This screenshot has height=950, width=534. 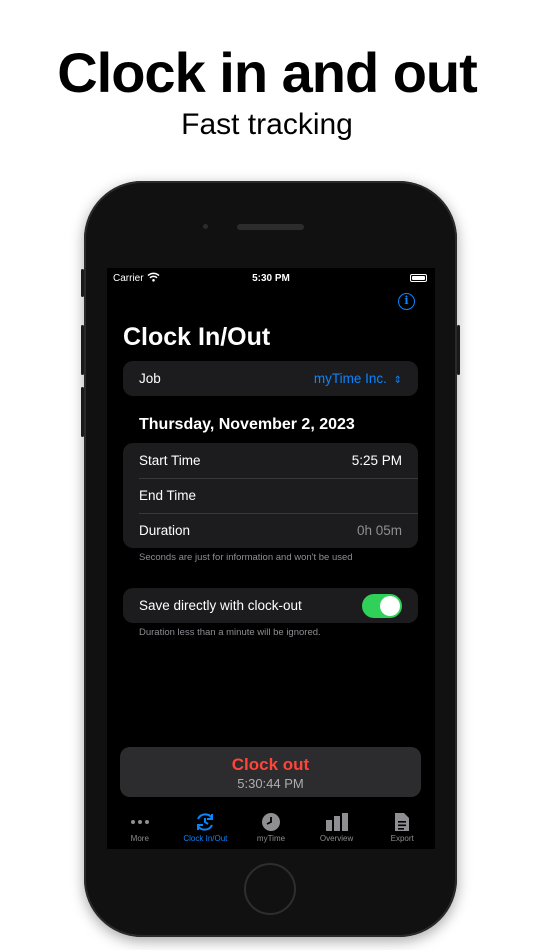 I want to click on phone-volume-up, so click(x=82, y=350).